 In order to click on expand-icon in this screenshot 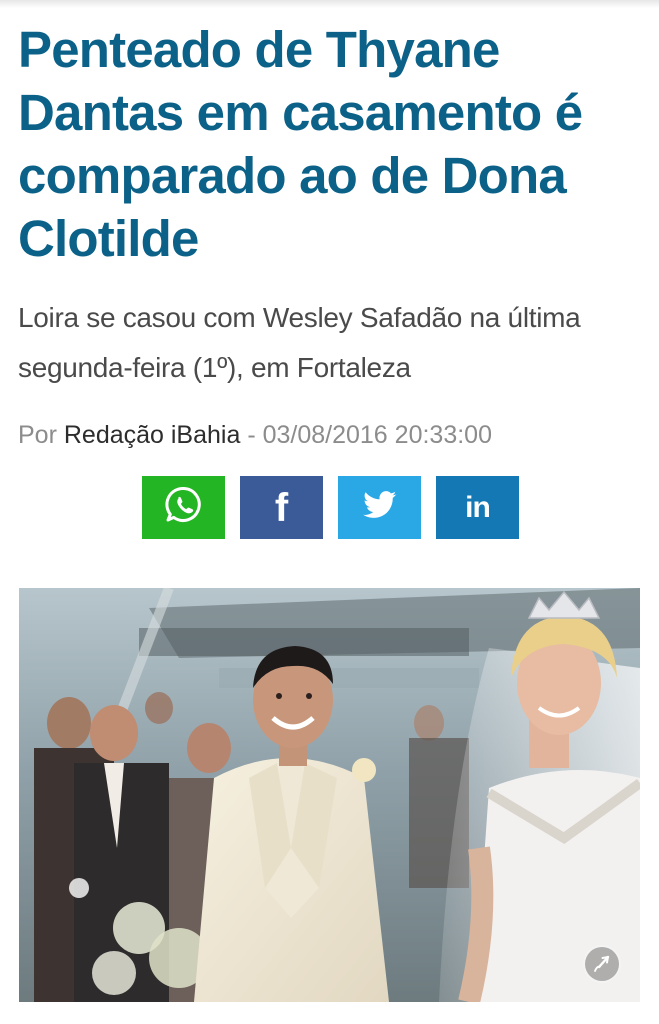, I will do `click(602, 964)`.